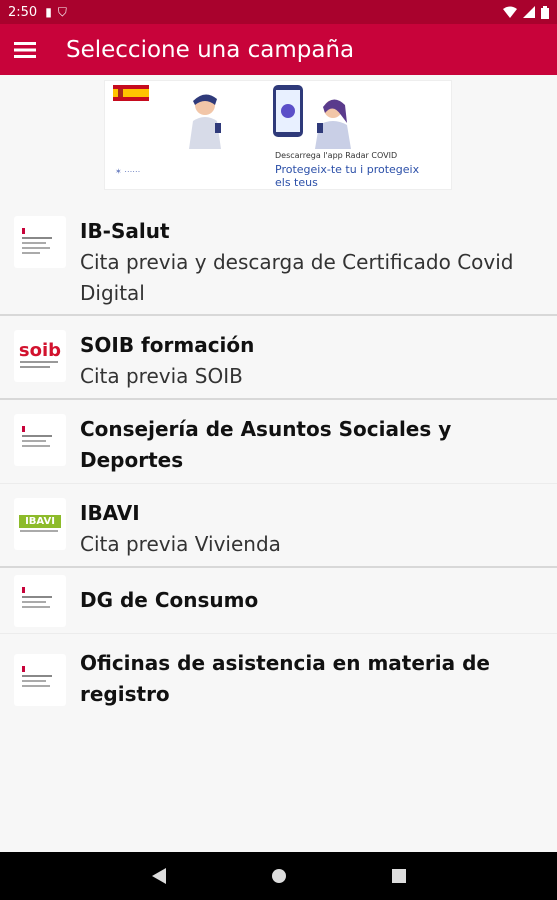 This screenshot has width=557, height=900. What do you see at coordinates (270, 117) in the screenshot?
I see `banner-illustration-icon` at bounding box center [270, 117].